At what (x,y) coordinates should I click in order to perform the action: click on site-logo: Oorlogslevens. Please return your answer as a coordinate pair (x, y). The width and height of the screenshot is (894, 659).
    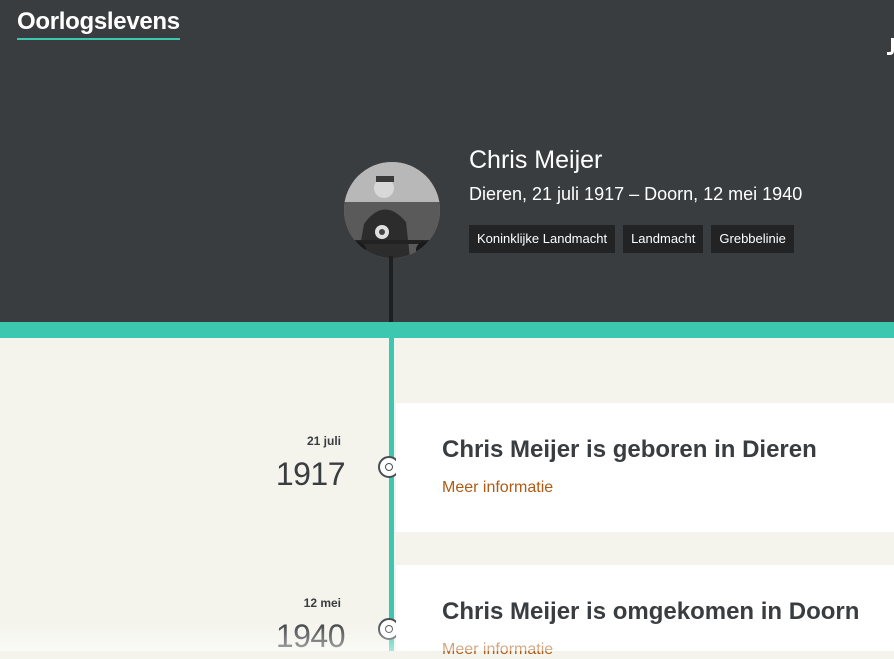
    Looking at the image, I should click on (98, 24).